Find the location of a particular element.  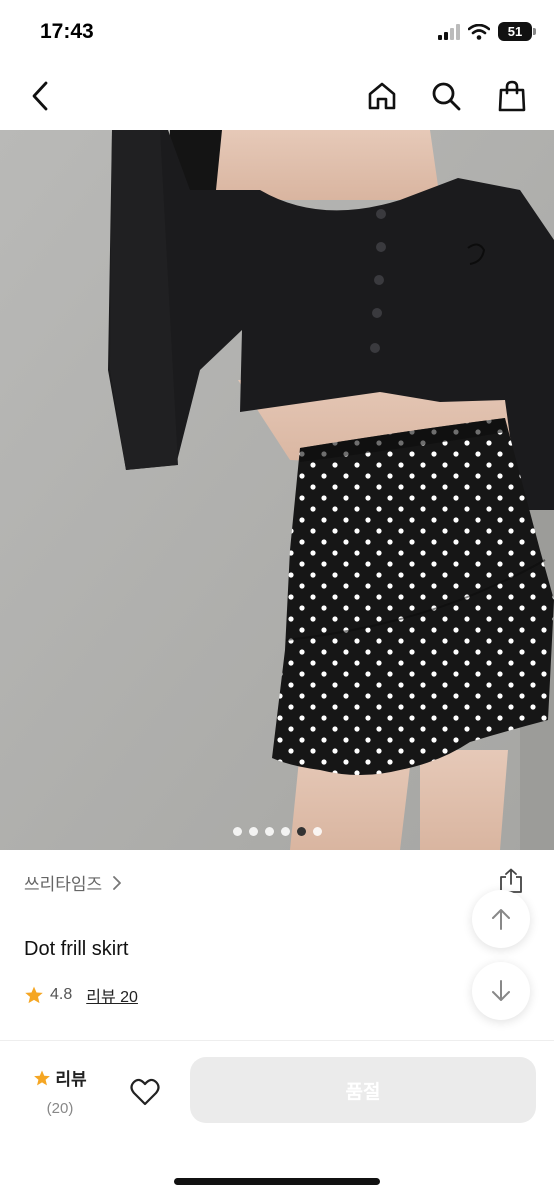

review-summary-label-row: 리뷰 is located at coordinates (60, 1077).